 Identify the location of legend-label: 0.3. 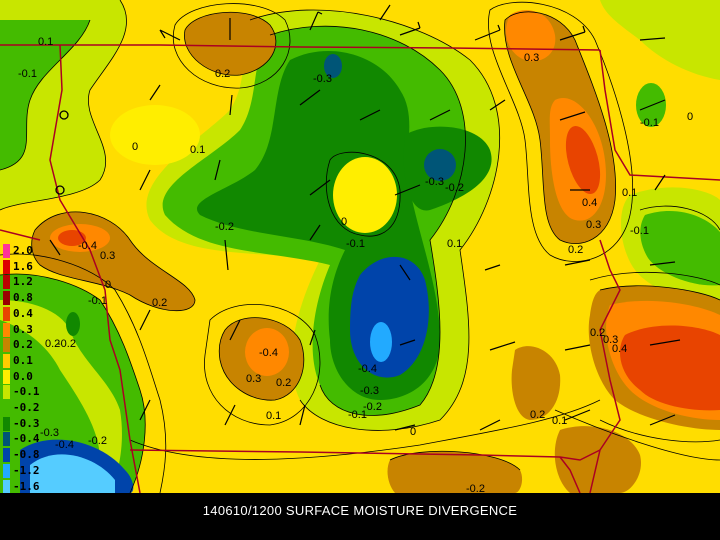
(23, 329).